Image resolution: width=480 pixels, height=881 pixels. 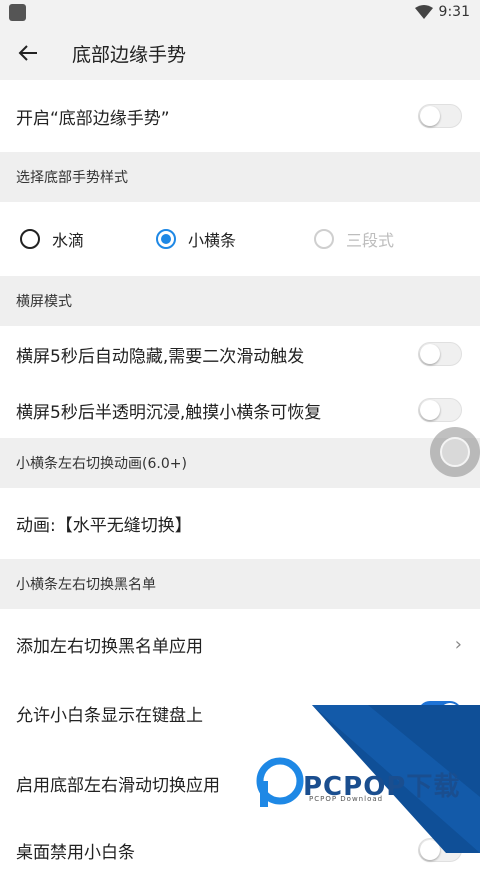 What do you see at coordinates (240, 584) in the screenshot?
I see `blacklist-section-header: 小横条左右切换黑名单` at bounding box center [240, 584].